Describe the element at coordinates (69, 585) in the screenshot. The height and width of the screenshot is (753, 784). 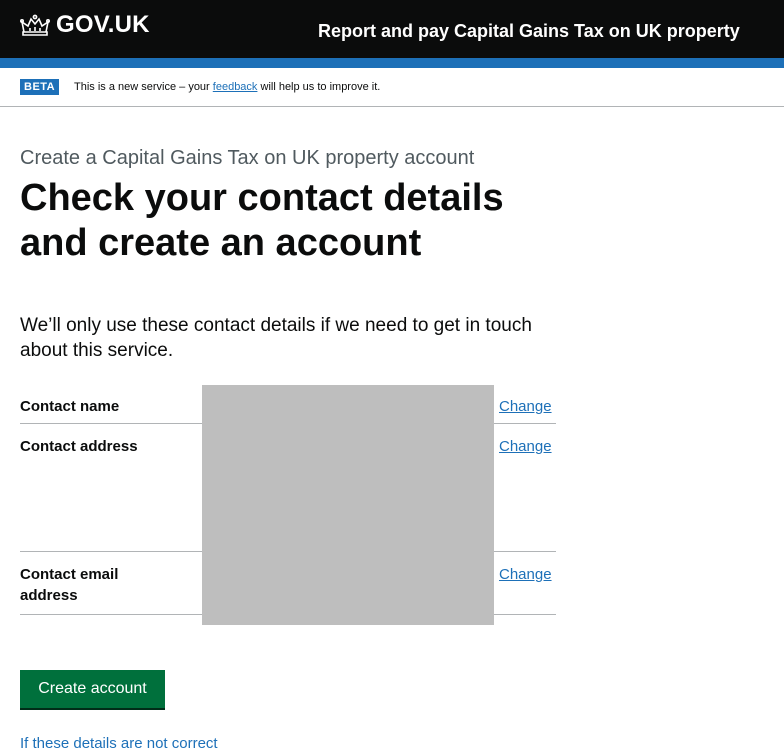
I see `summary-key: Contact email address` at that location.